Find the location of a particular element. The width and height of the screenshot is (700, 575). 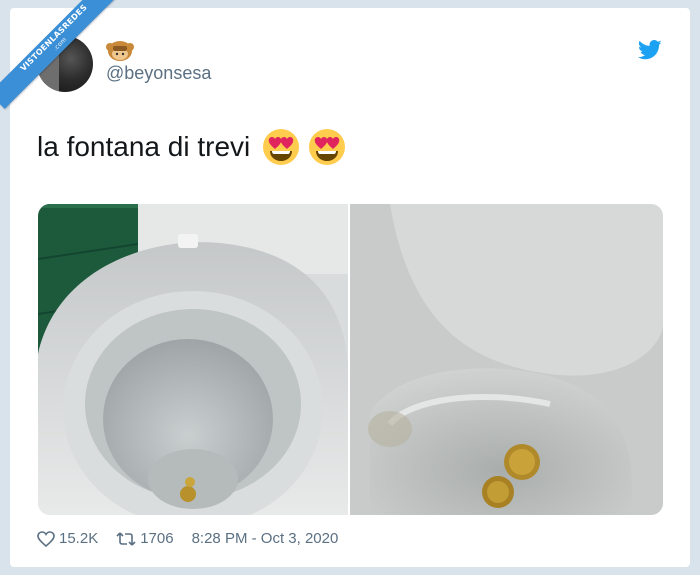

like-group: 15.2K is located at coordinates (67, 538).